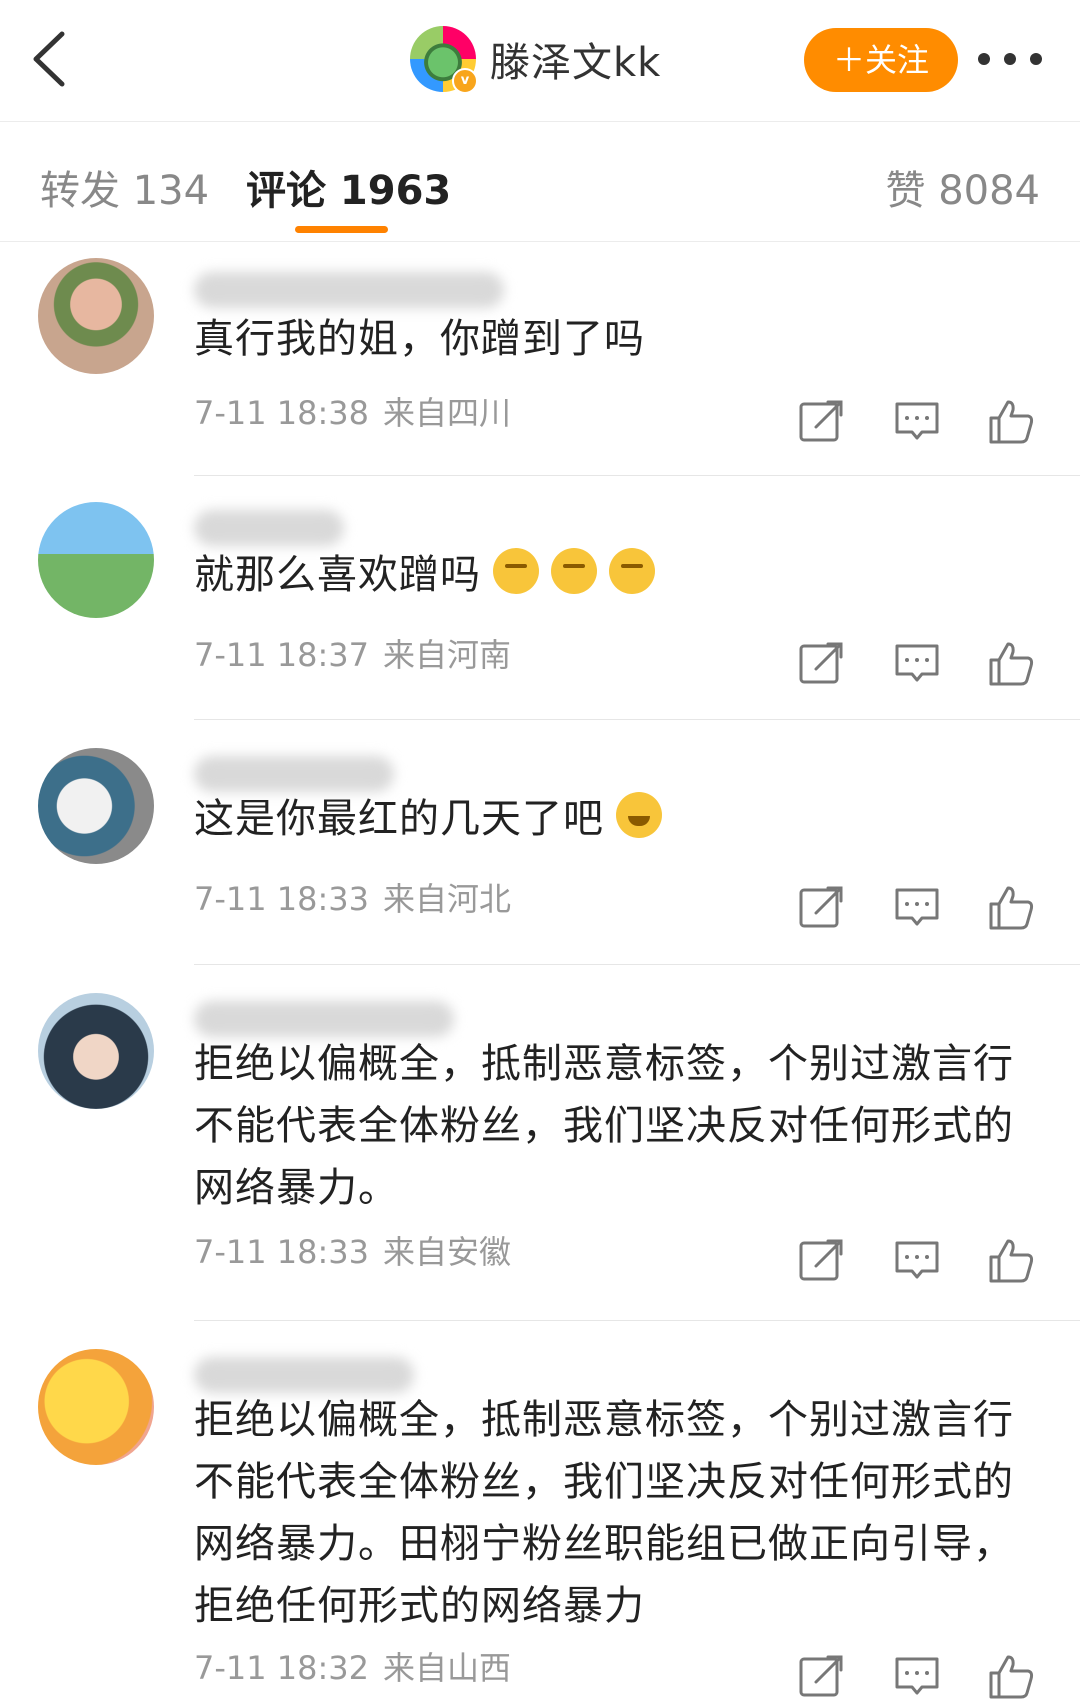  I want to click on comment-text: 这是你最红的几天了吧, so click(614, 819).